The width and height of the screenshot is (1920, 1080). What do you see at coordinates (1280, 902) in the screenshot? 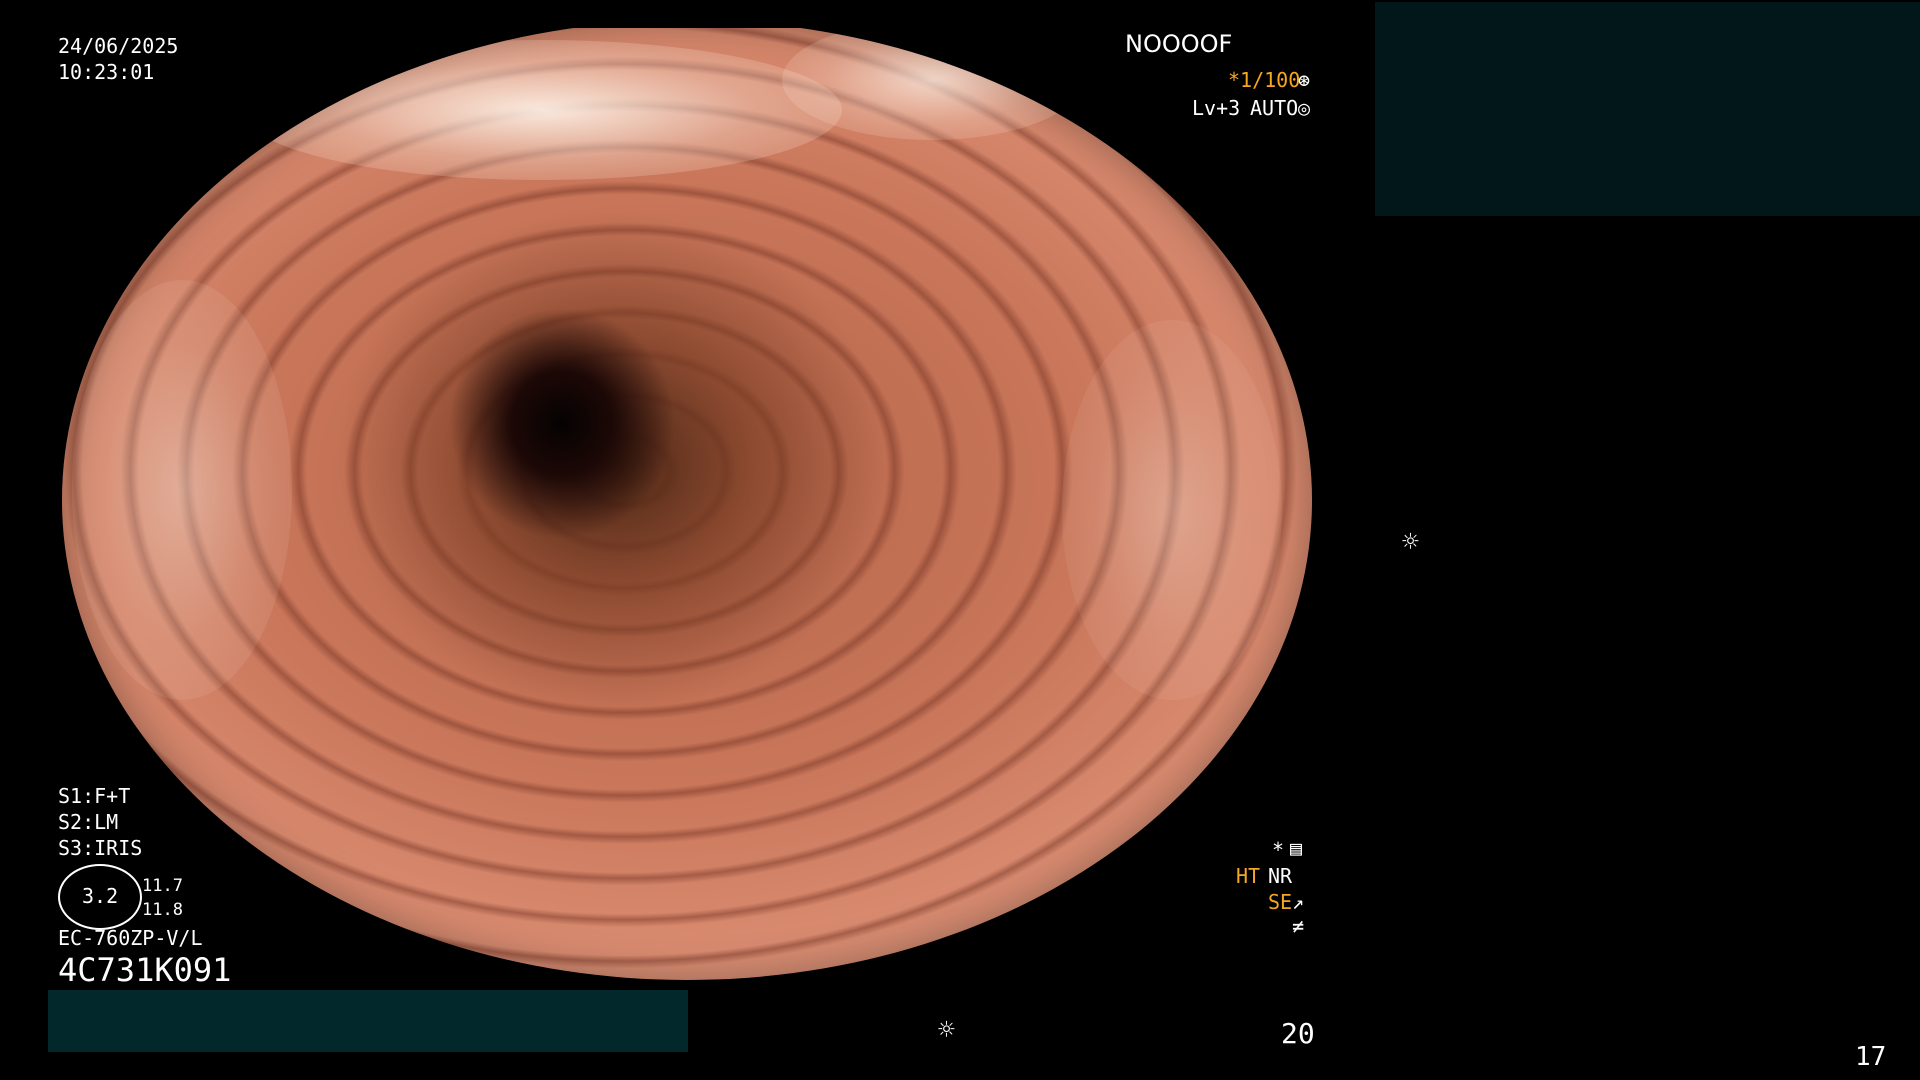
I see `se-indicator: SE` at bounding box center [1280, 902].